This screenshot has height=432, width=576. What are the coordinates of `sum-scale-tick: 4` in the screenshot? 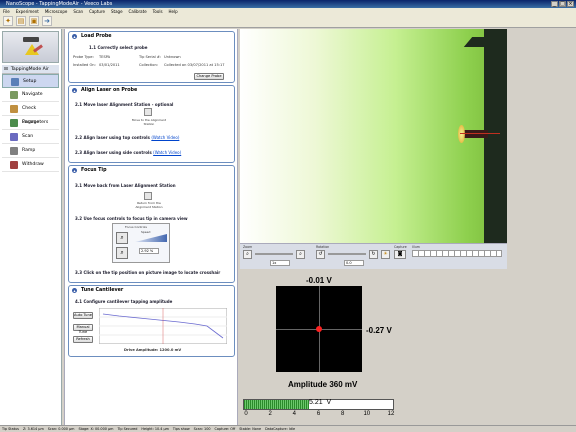 It's located at (294, 414).